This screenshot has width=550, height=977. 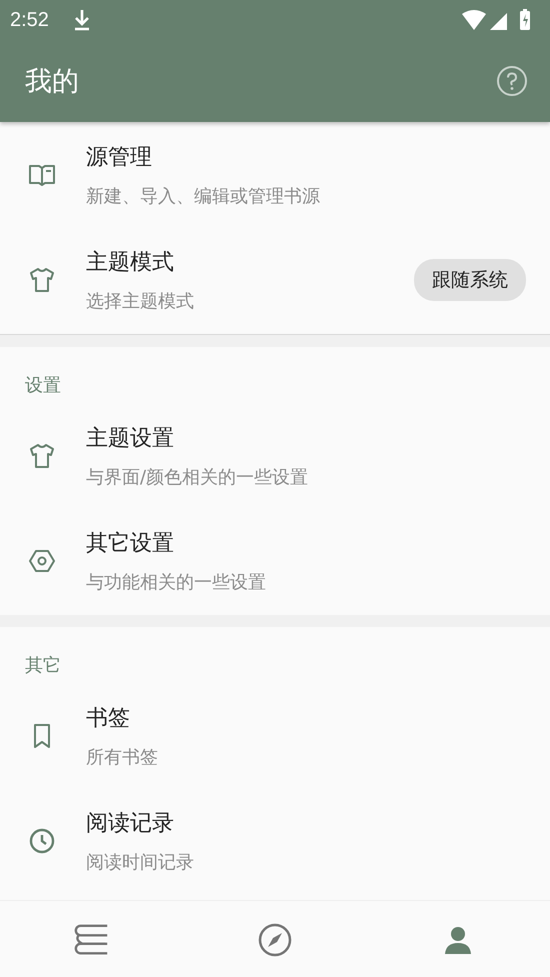 I want to click on clock-icon, so click(x=42, y=840).